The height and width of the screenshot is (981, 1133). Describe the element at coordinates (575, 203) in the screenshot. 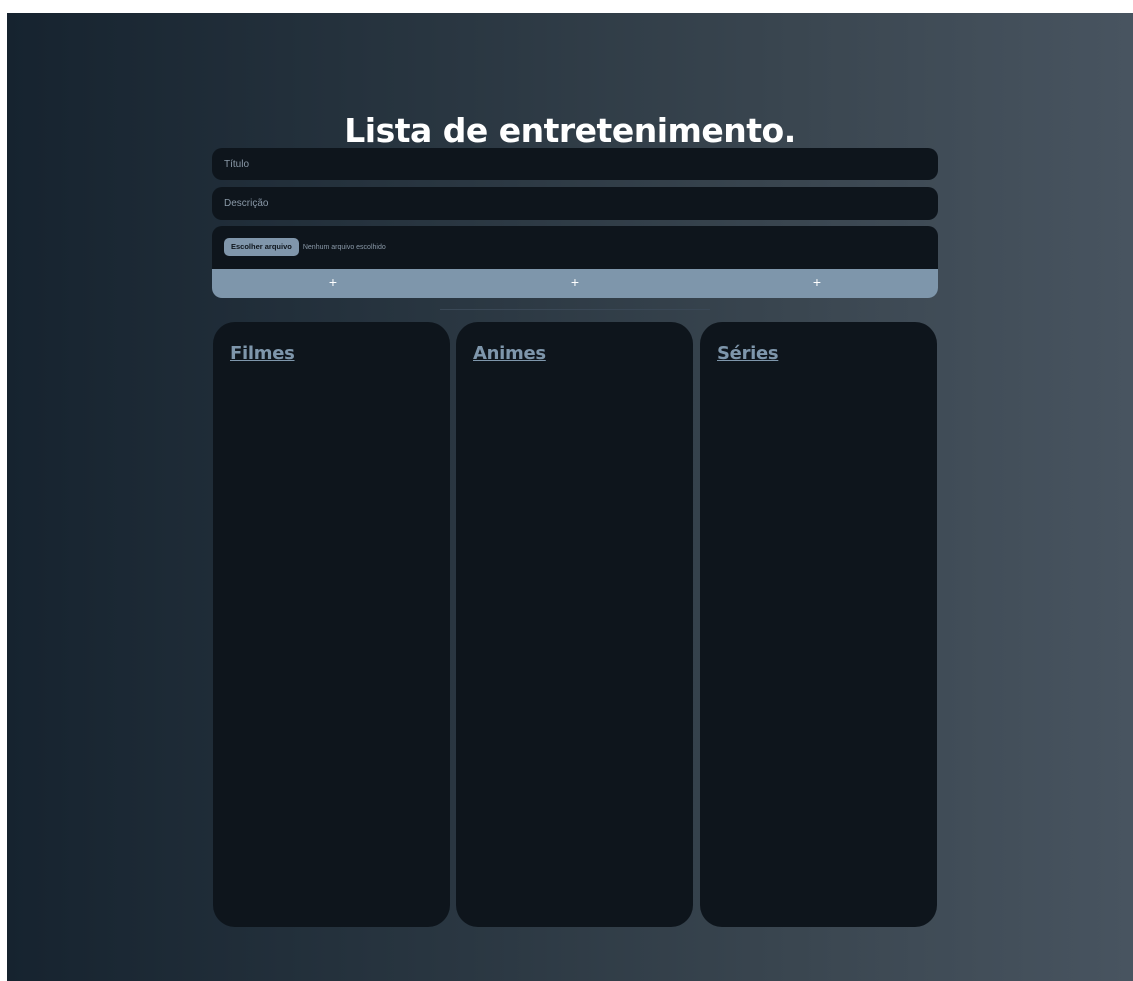

I see `description-input: Descrição` at that location.